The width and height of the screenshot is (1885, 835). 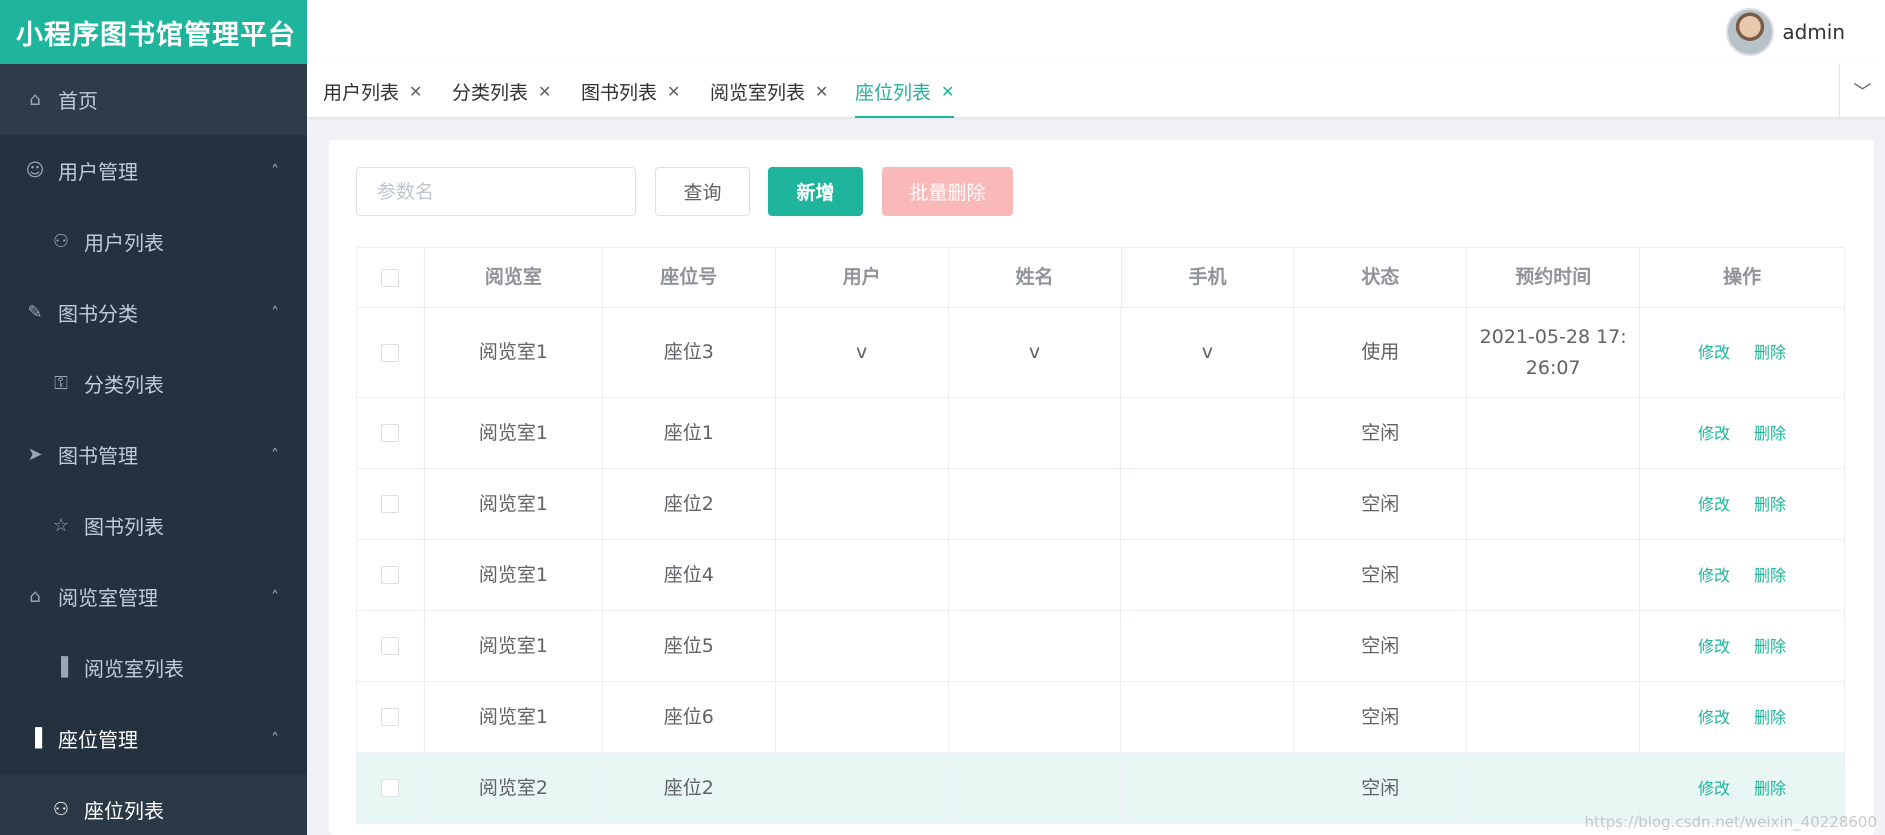 What do you see at coordinates (153, 99) in the screenshot?
I see `sidebar-item: ⌂ 首页` at bounding box center [153, 99].